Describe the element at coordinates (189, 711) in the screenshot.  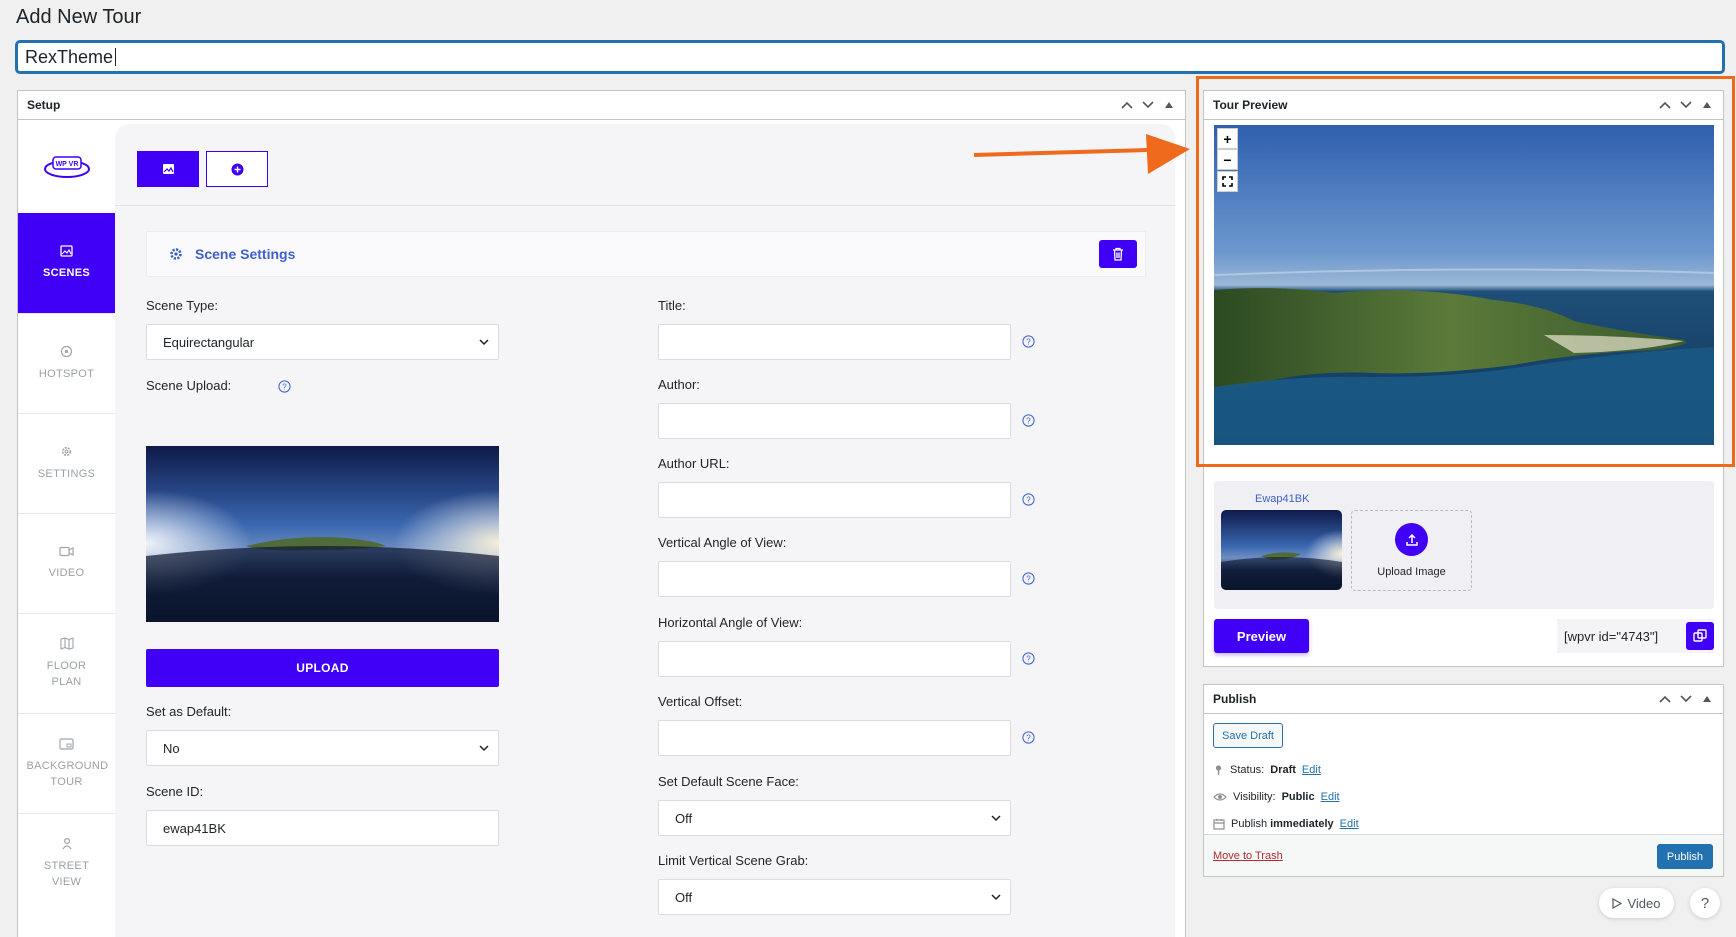
I see `set-default-label: Set as Default:` at that location.